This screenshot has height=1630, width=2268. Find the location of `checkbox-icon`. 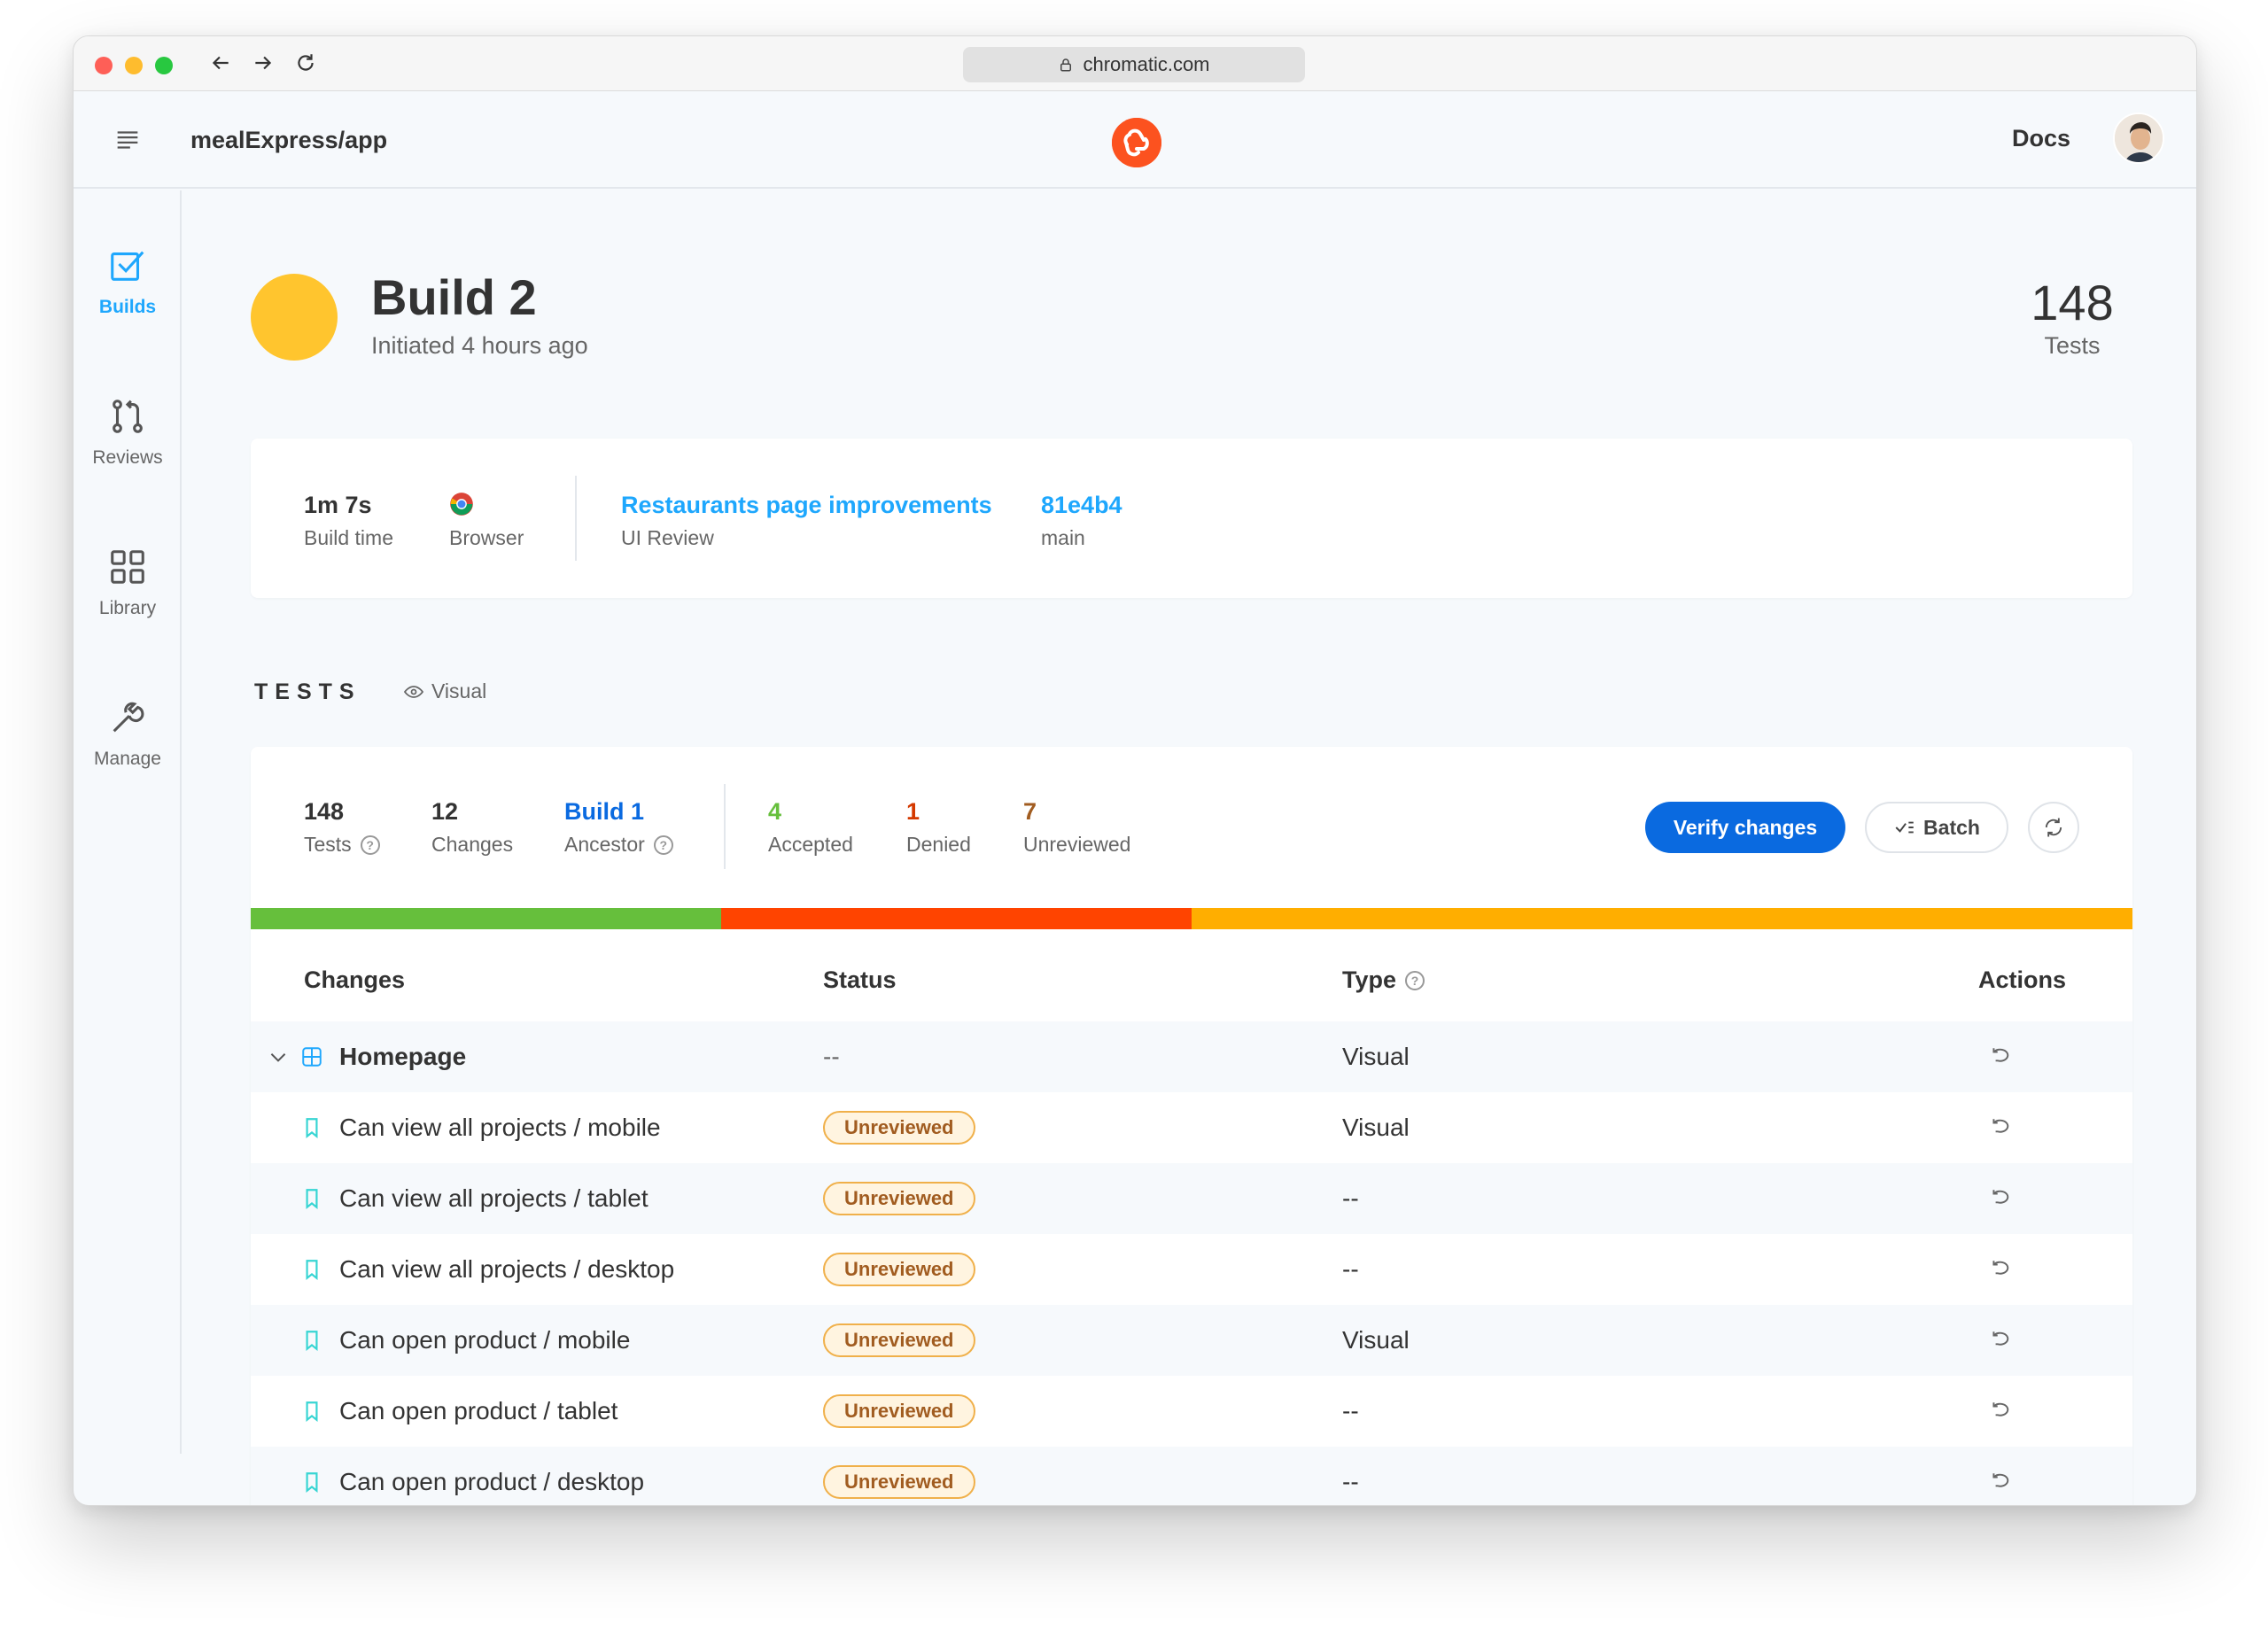

checkbox-icon is located at coordinates (127, 266).